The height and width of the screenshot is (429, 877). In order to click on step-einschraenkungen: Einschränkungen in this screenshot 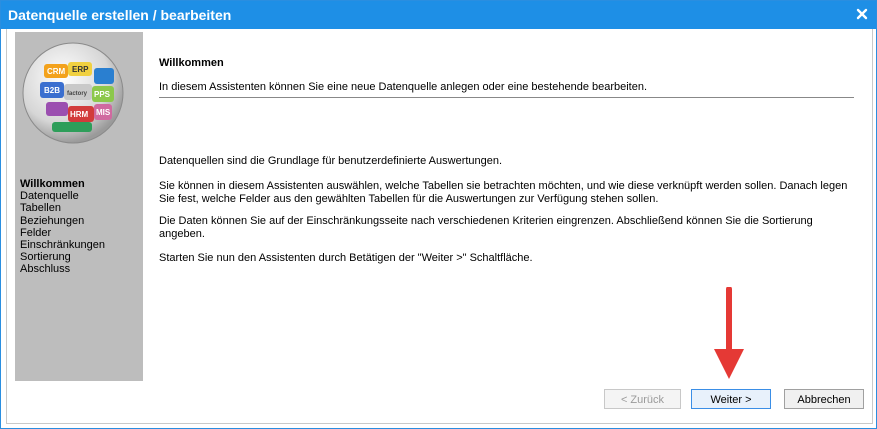, I will do `click(63, 245)`.